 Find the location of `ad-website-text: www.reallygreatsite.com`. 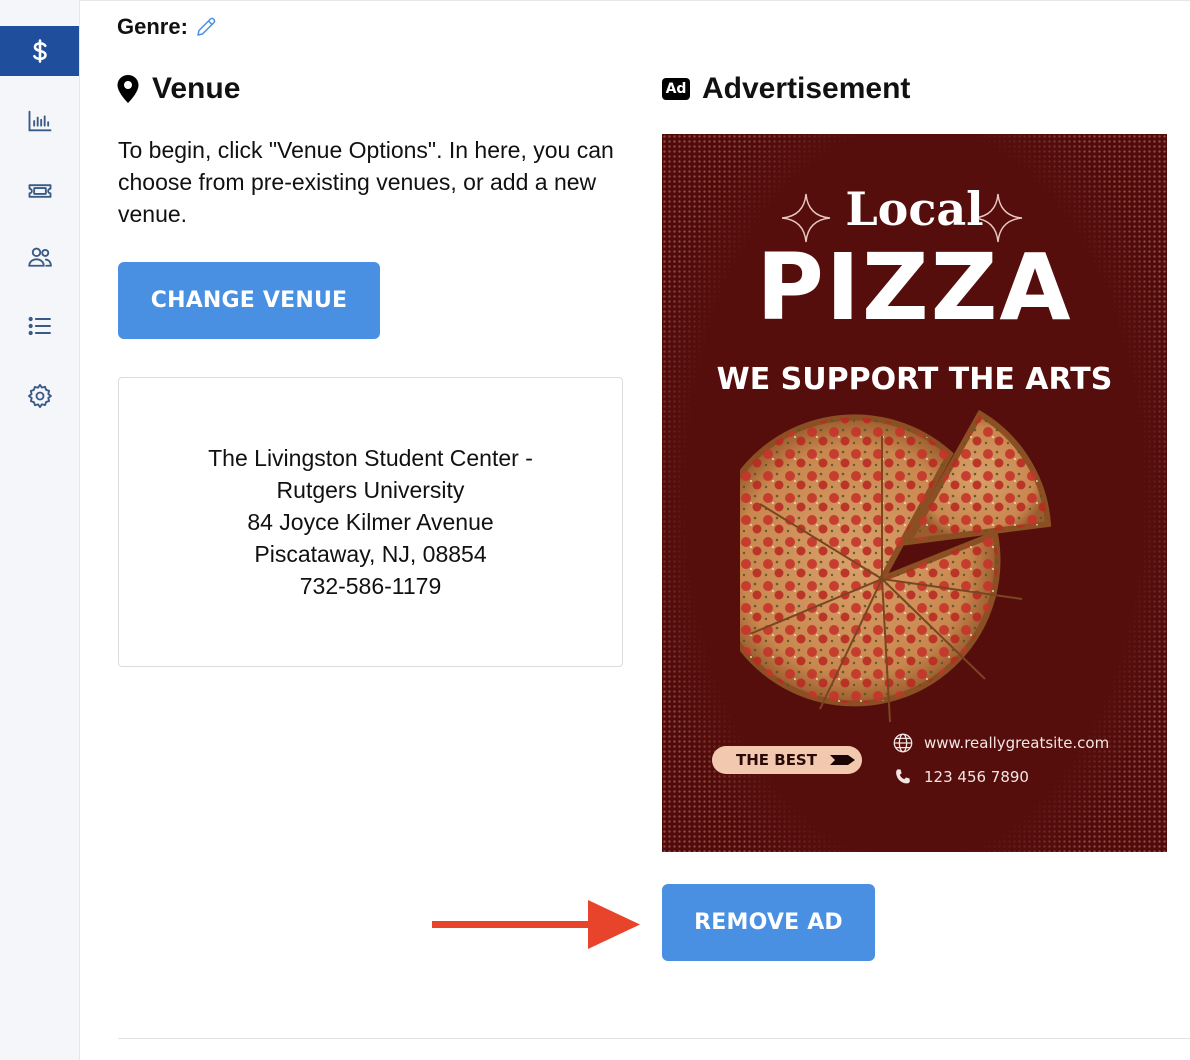

ad-website-text: www.reallygreatsite.com is located at coordinates (1017, 743).